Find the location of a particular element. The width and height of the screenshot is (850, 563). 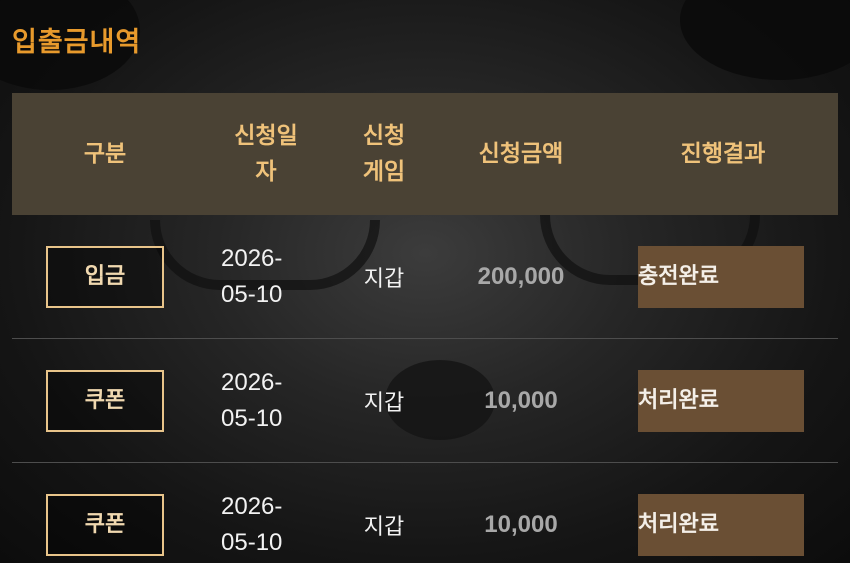

header-amount: 신청금액 is located at coordinates (521, 154).